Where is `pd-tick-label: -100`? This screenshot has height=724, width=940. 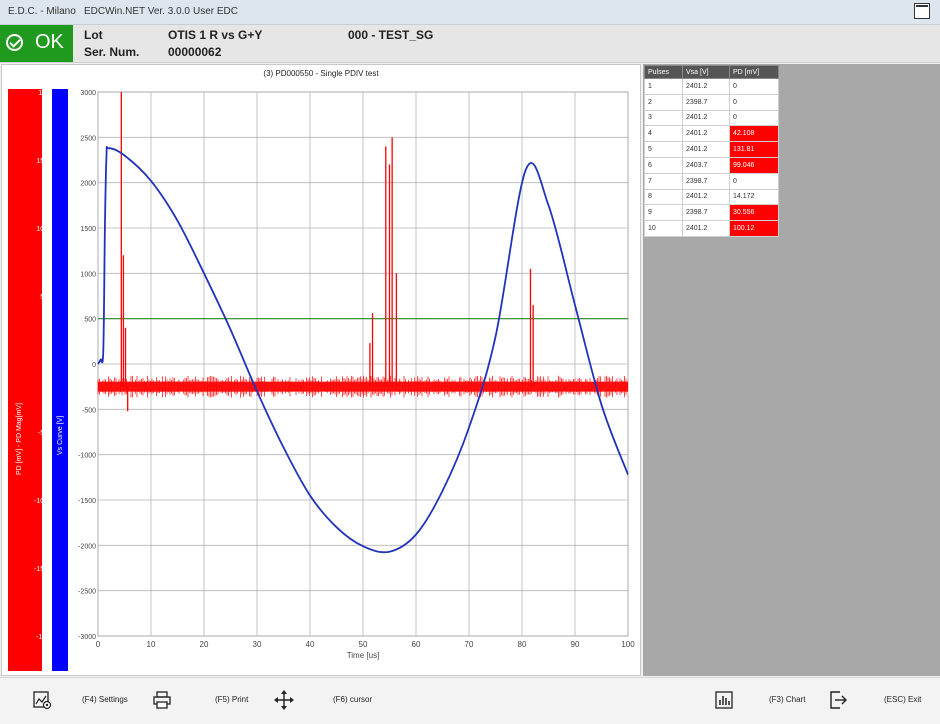 pd-tick-label: -100 is located at coordinates (41, 501).